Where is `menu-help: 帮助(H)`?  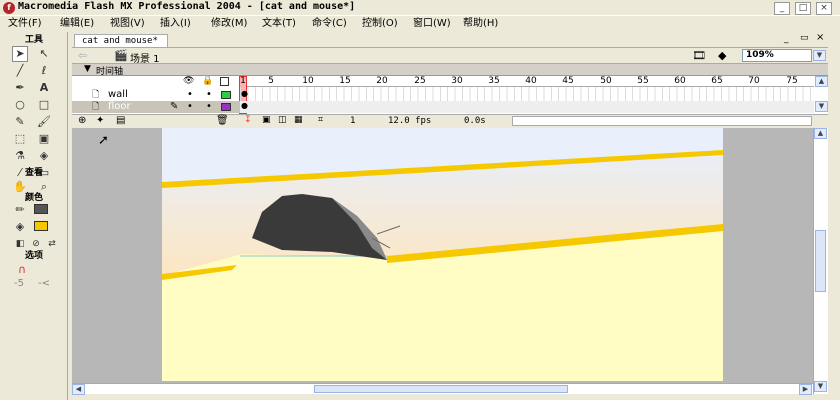 menu-help: 帮助(H) is located at coordinates (480, 23).